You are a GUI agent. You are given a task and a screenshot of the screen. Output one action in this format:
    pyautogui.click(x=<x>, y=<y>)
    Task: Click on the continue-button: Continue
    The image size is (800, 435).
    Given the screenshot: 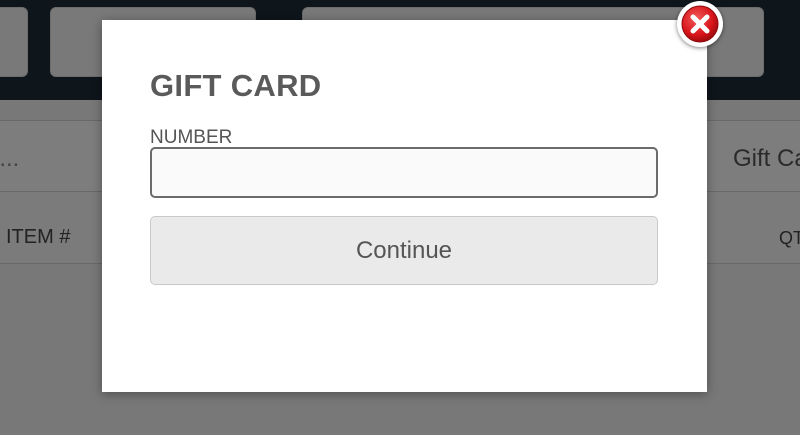 What is the action you would take?
    pyautogui.click(x=404, y=250)
    